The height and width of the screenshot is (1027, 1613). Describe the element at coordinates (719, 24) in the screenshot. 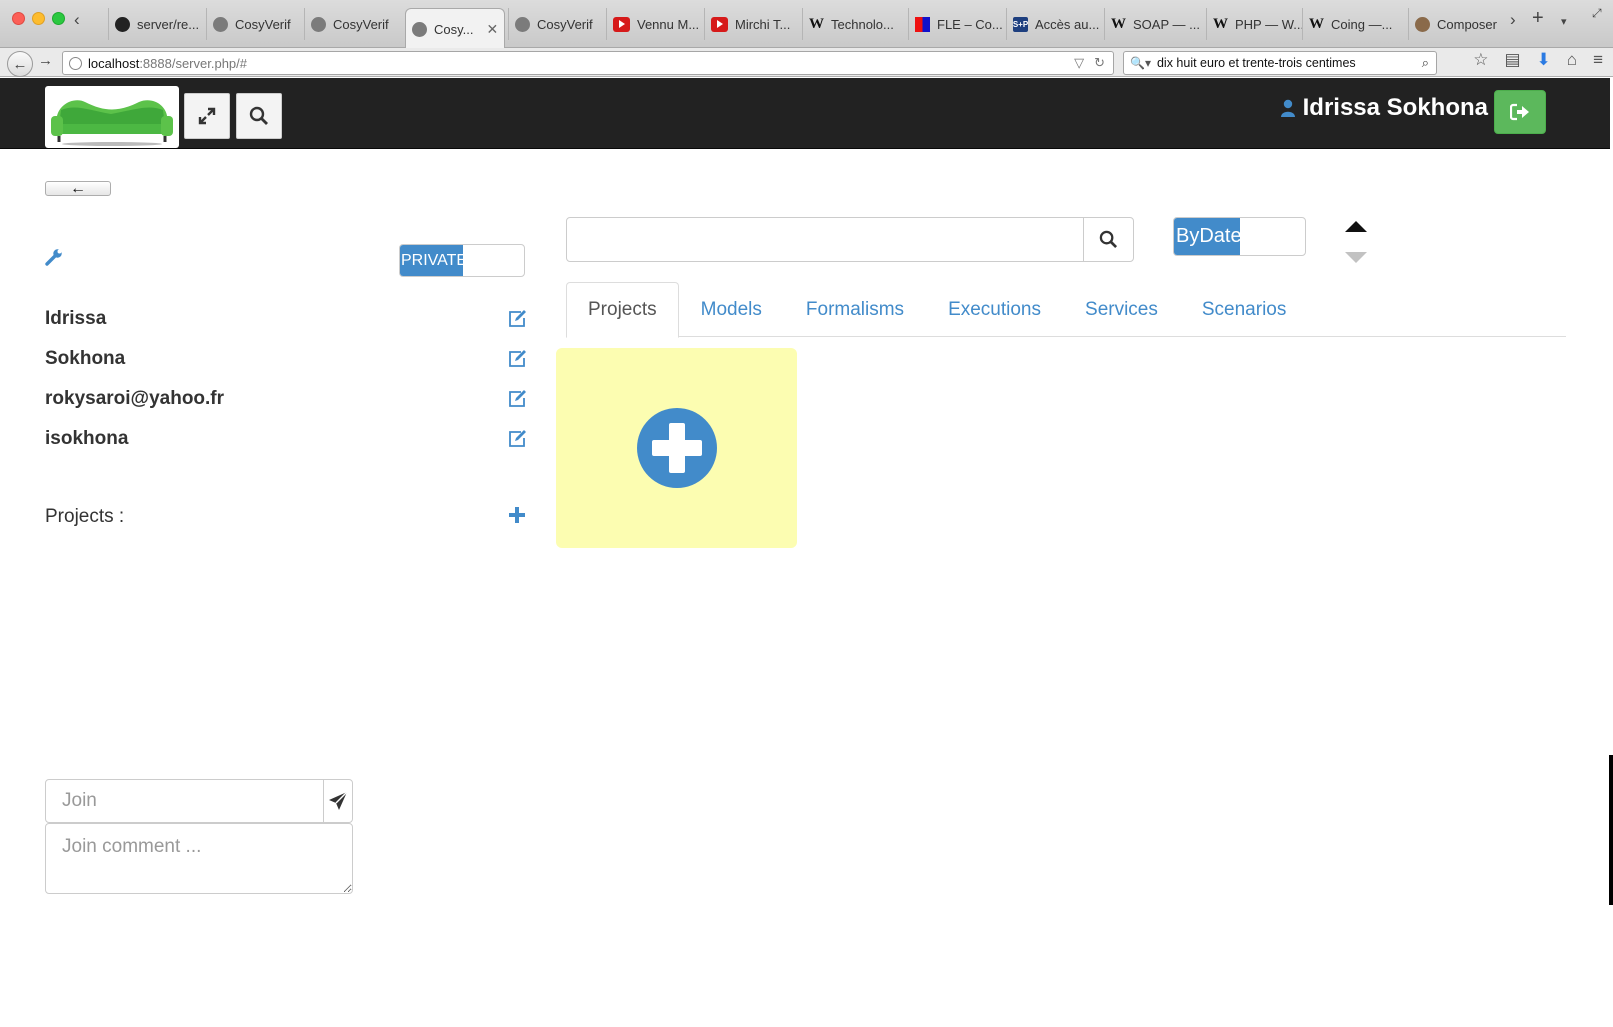

I see `youtube-icon` at that location.